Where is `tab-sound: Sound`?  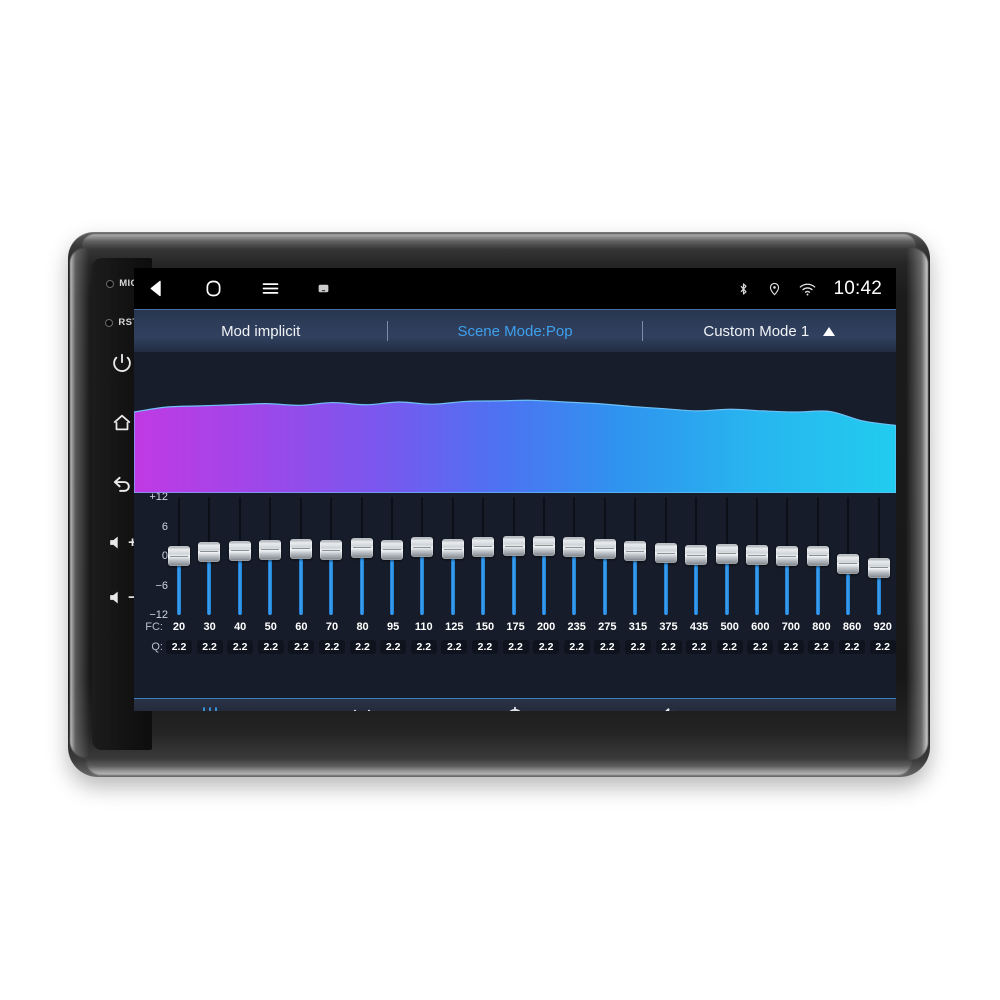
tab-sound: Sound is located at coordinates (668, 705).